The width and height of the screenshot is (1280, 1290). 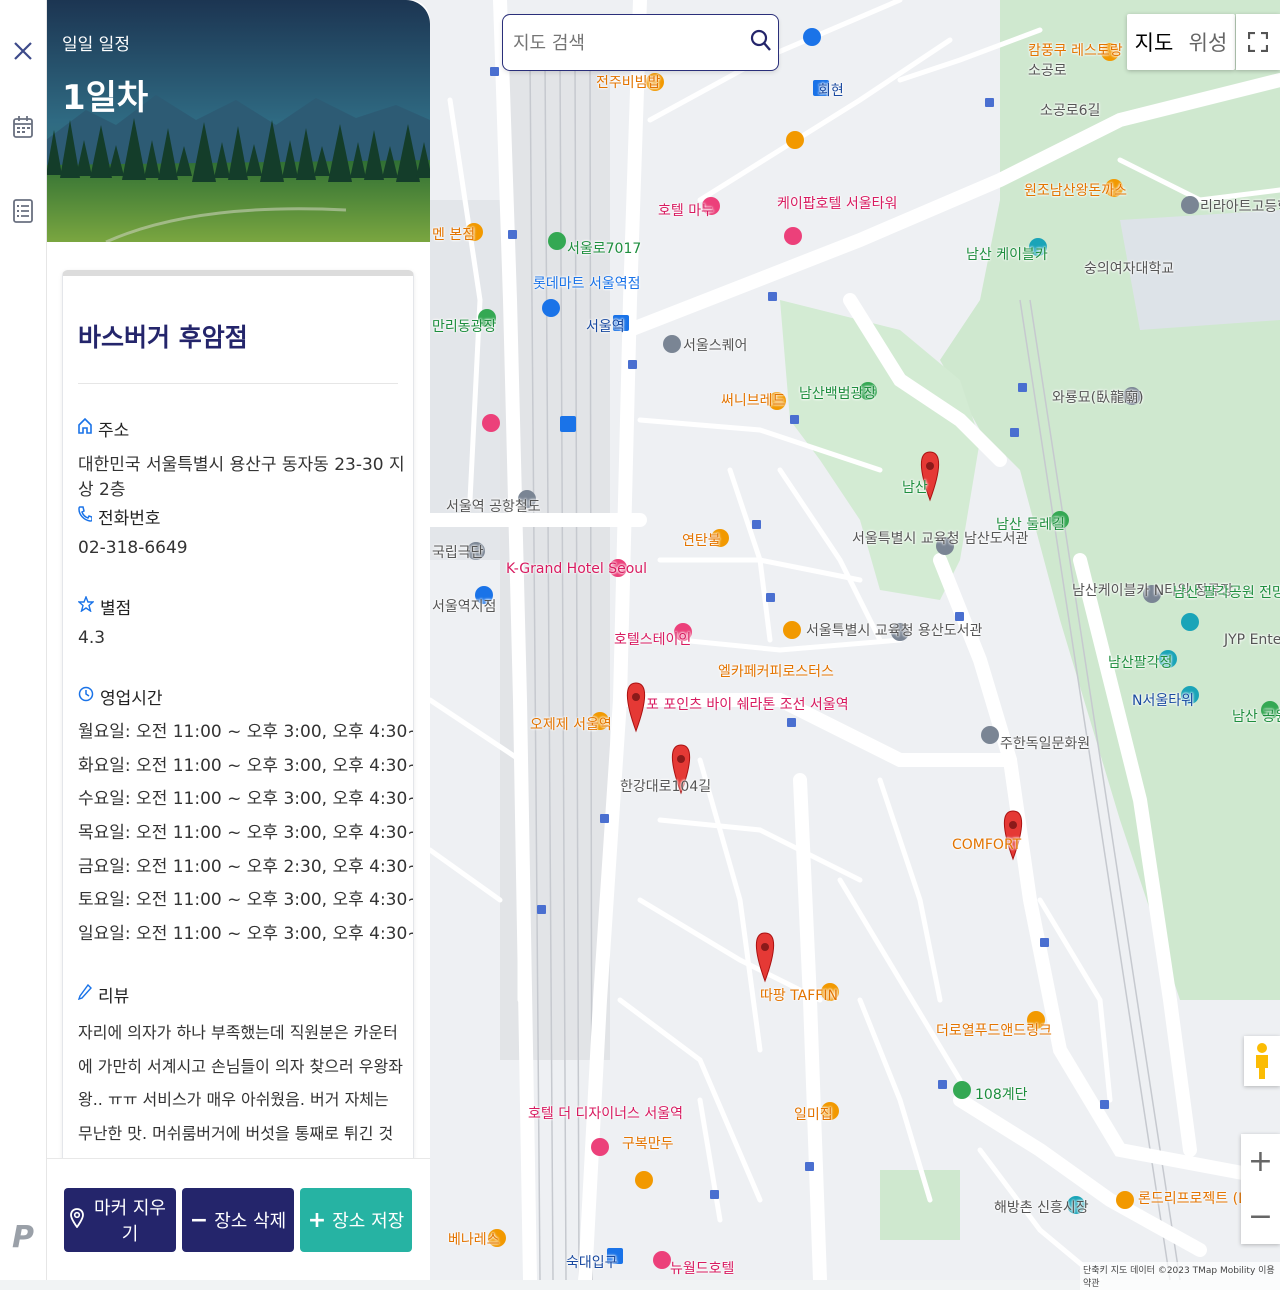 I want to click on search-icon, so click(x=761, y=43).